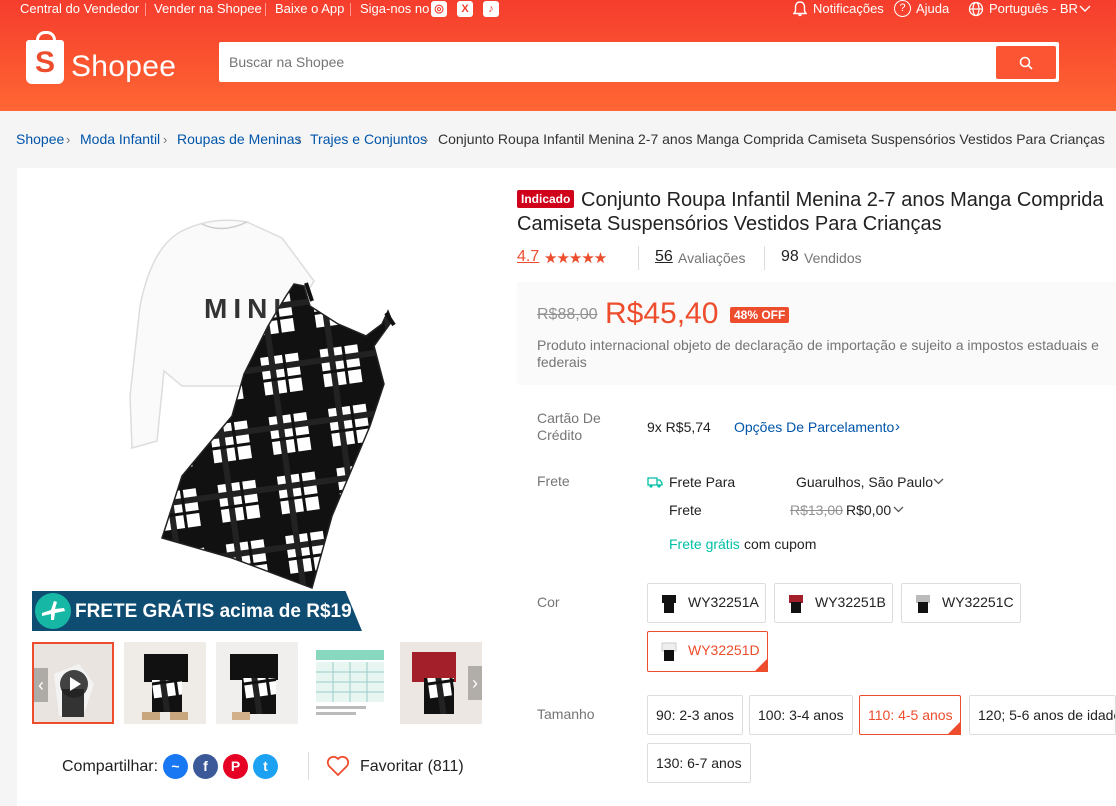 Image resolution: width=1116 pixels, height=806 pixels. What do you see at coordinates (73, 683) in the screenshot?
I see `thumbnail-1: ‹` at bounding box center [73, 683].